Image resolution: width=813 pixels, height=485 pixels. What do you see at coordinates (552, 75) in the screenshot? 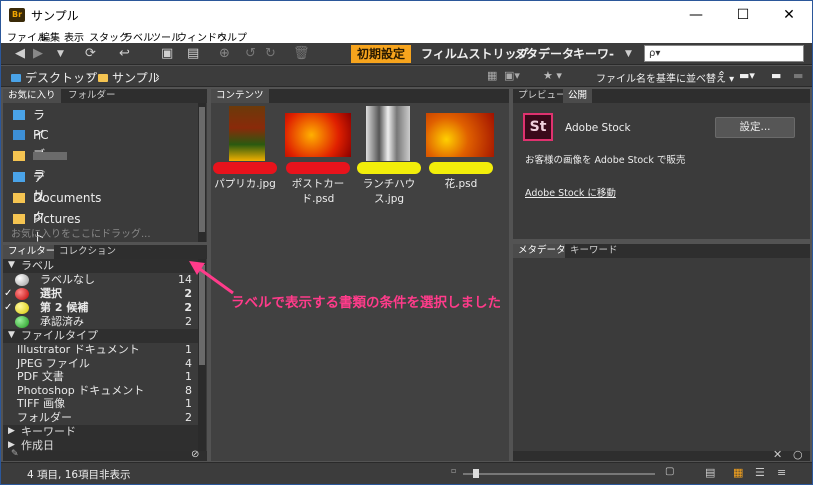
I see `rating-filter-icon: ★ ▾` at bounding box center [552, 75].